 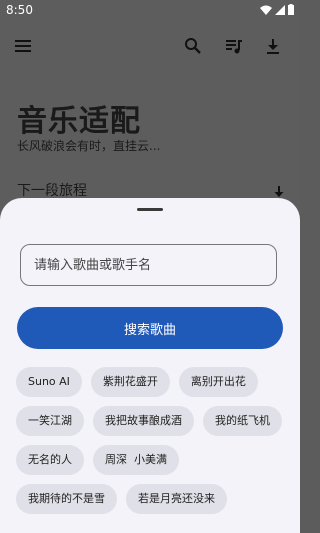 What do you see at coordinates (50, 460) in the screenshot?
I see `chip-suggestion: 无名的人` at bounding box center [50, 460].